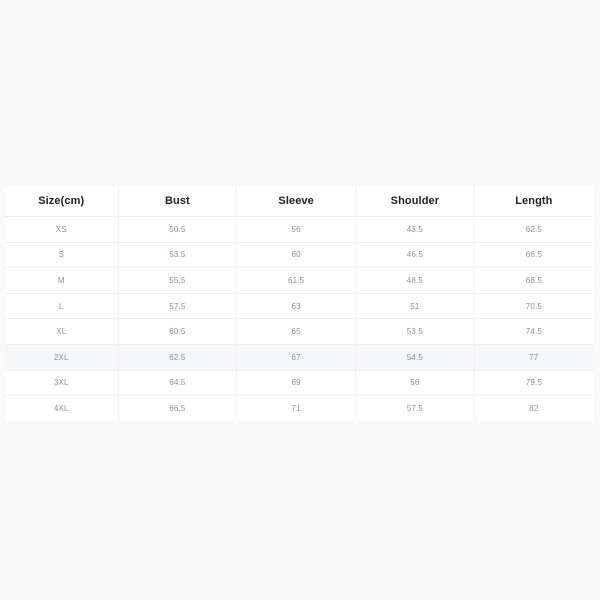 The width and height of the screenshot is (600, 600). What do you see at coordinates (62, 408) in the screenshot?
I see `cell-size: 4XL` at bounding box center [62, 408].